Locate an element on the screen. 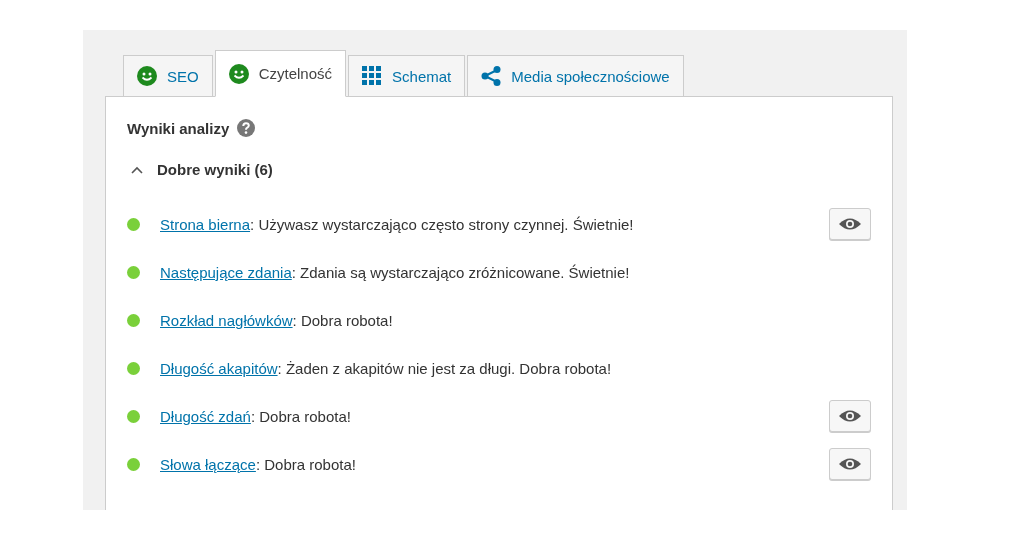 Image resolution: width=1024 pixels, height=536 pixels. result-text: Długość akapitów: Żaden z akapitów nie jest za długi. Dobra robota! is located at coordinates (386, 368).